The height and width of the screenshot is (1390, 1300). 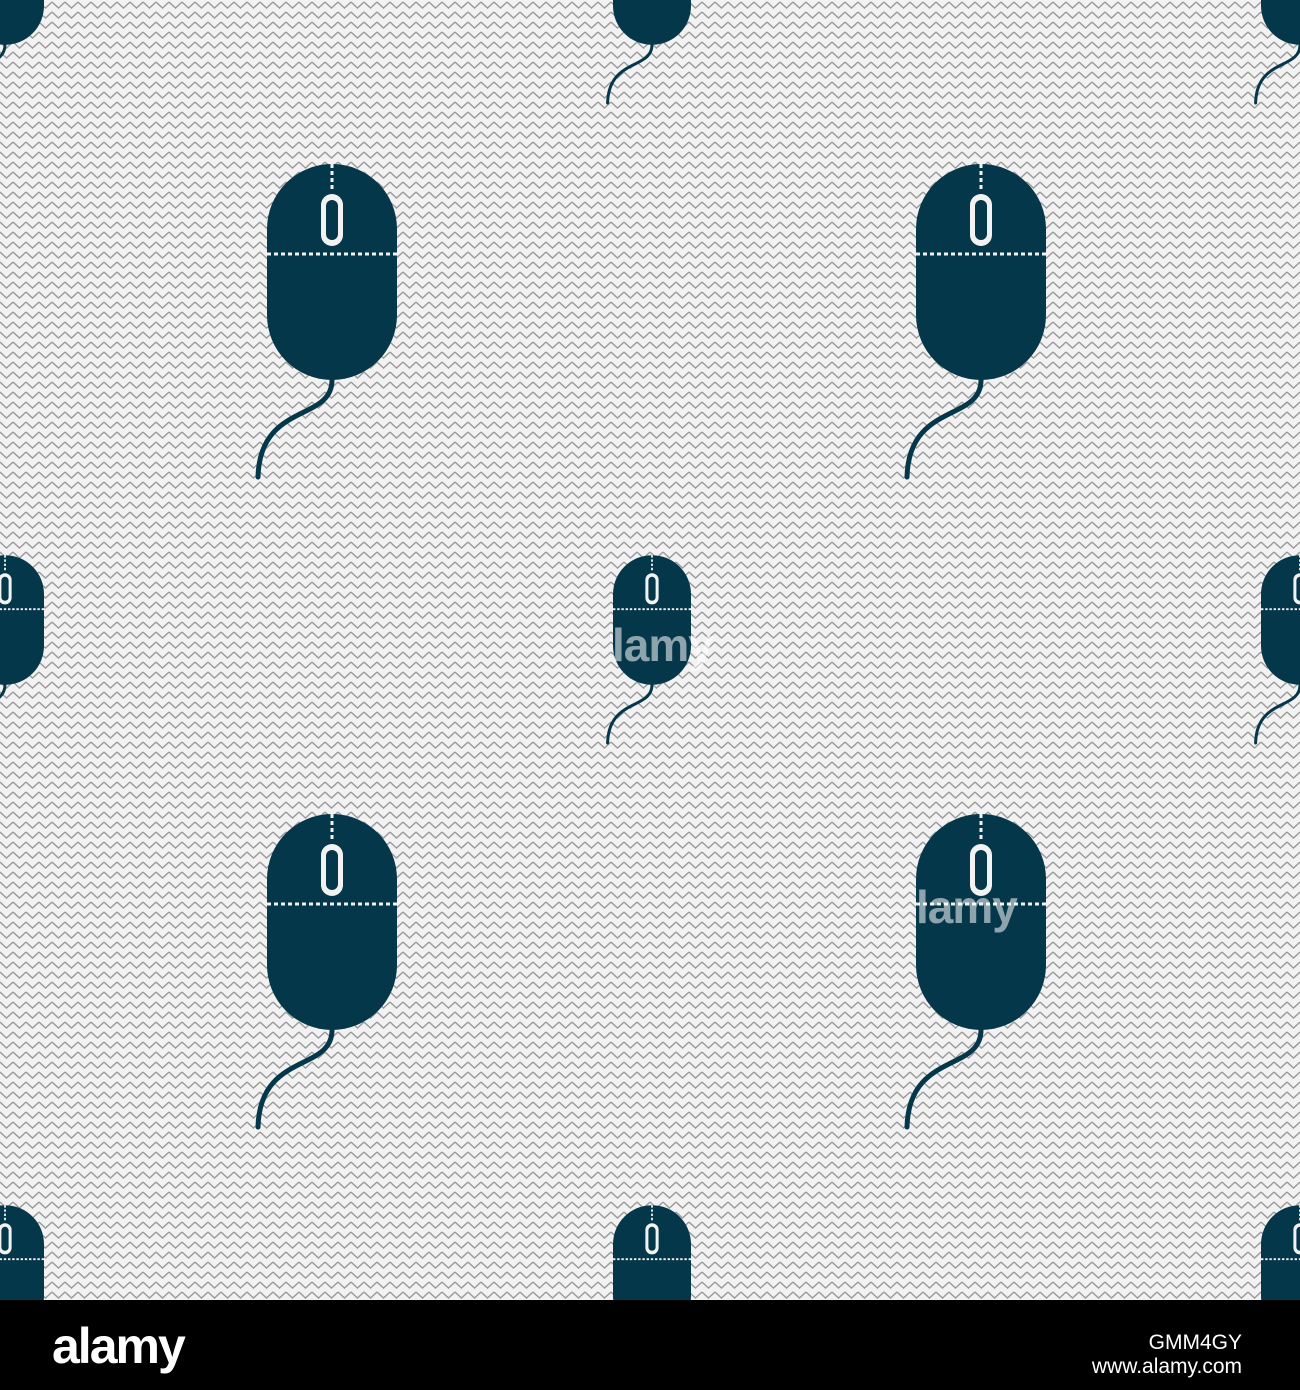 I want to click on footer-logo: alamy, so click(x=119, y=1346).